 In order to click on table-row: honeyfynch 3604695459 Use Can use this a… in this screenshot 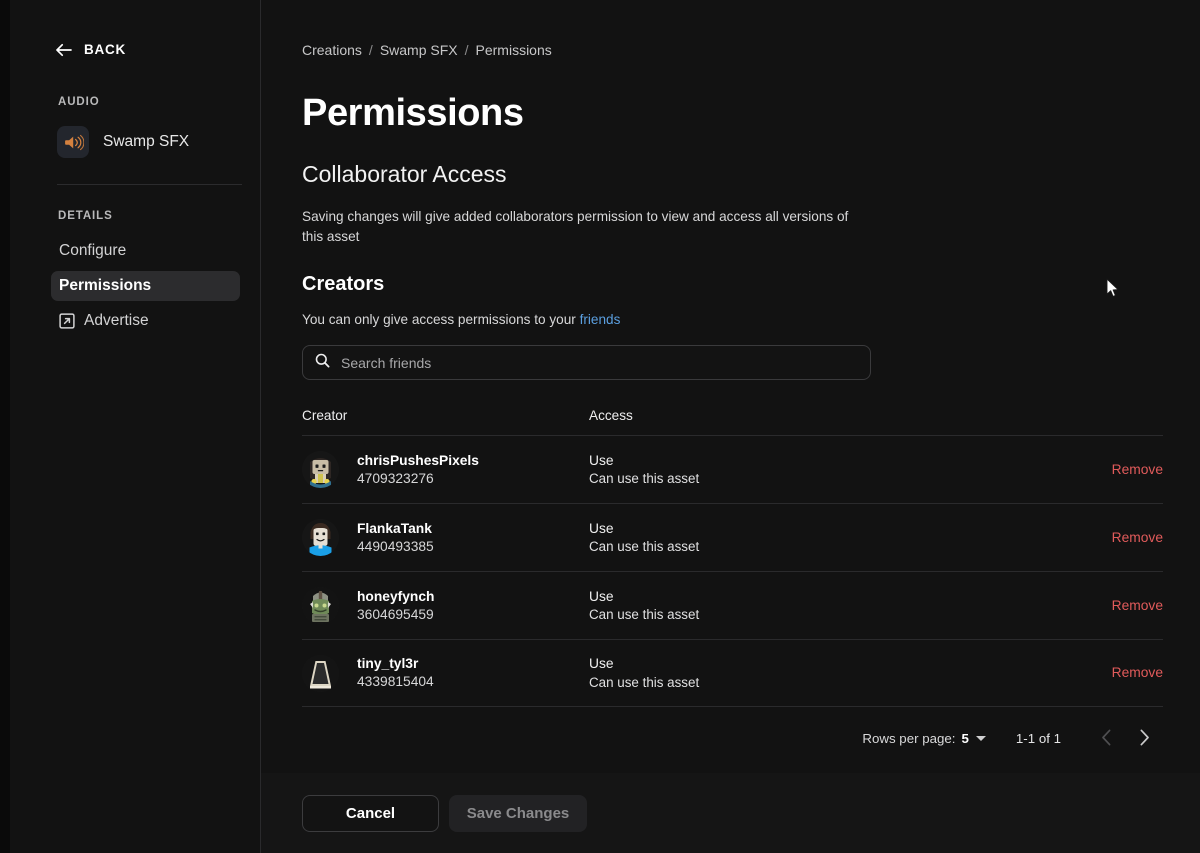, I will do `click(732, 605)`.